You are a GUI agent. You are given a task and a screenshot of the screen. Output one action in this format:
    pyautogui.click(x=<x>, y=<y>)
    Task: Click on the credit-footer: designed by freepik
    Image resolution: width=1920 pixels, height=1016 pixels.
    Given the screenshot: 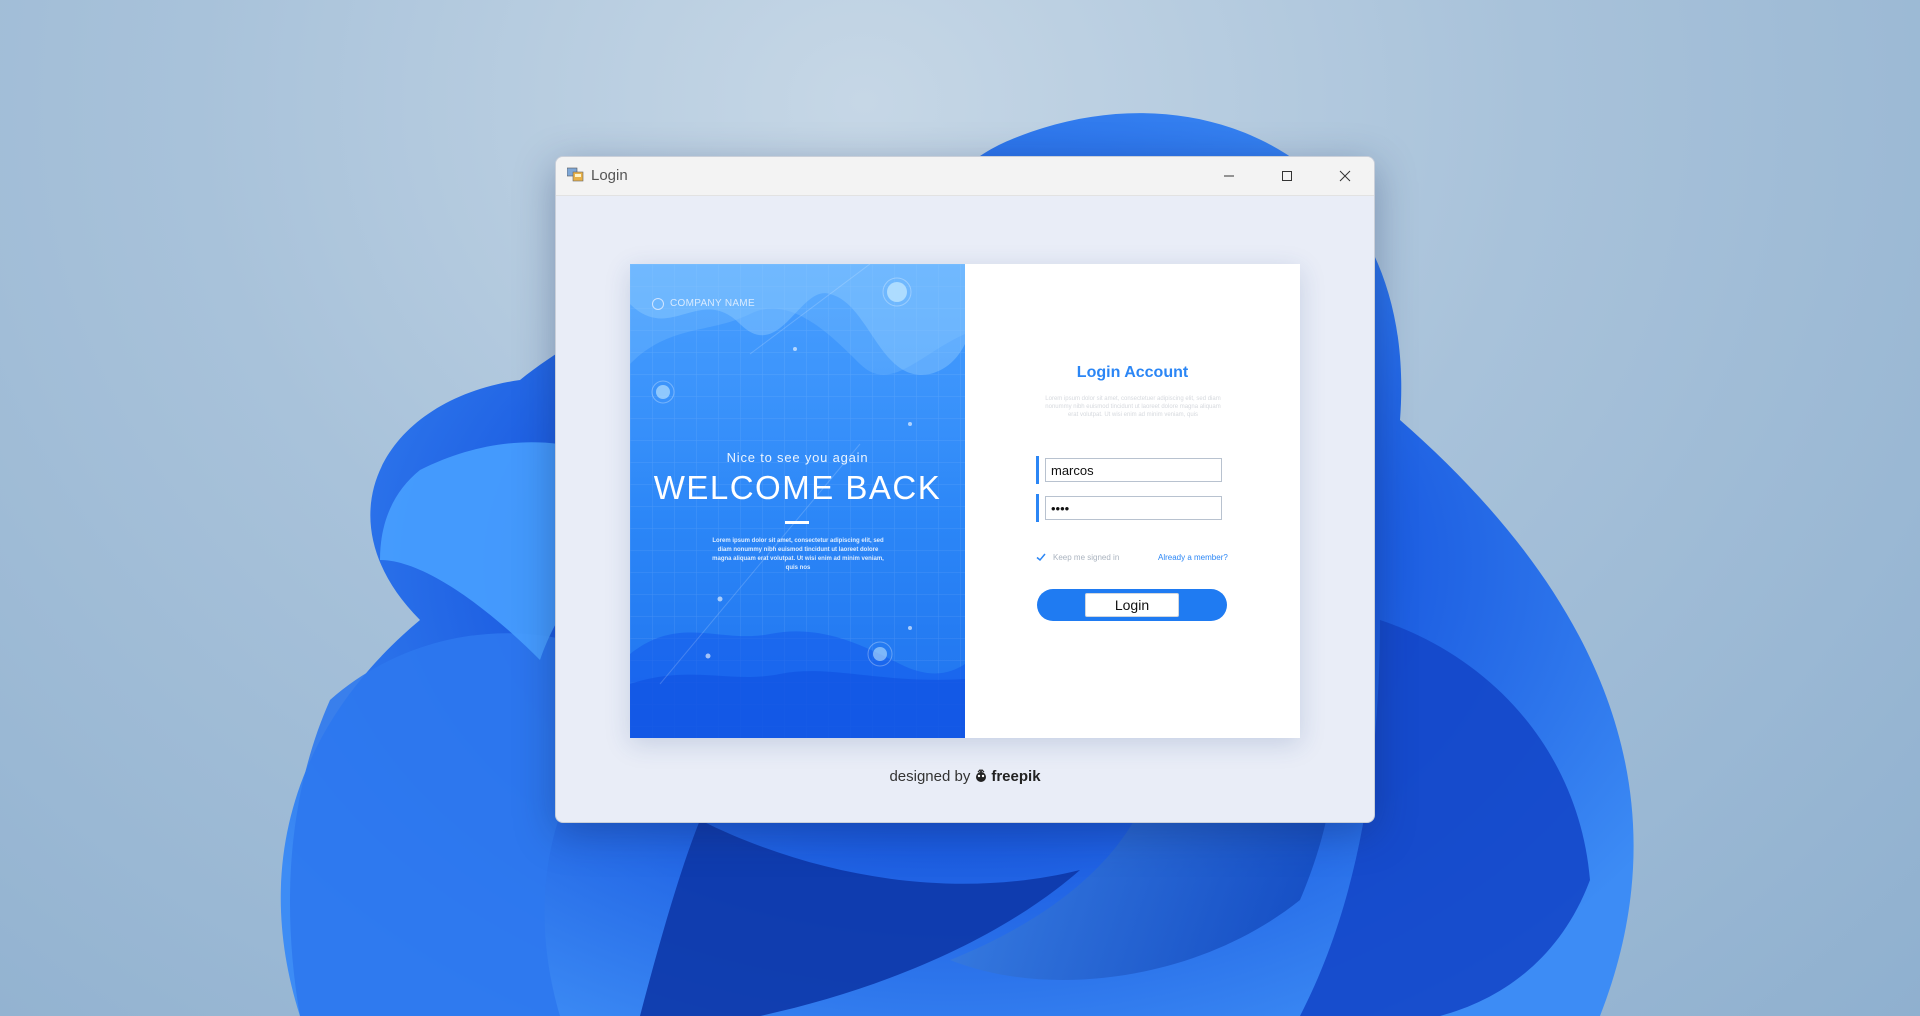 What is the action you would take?
    pyautogui.click(x=965, y=776)
    